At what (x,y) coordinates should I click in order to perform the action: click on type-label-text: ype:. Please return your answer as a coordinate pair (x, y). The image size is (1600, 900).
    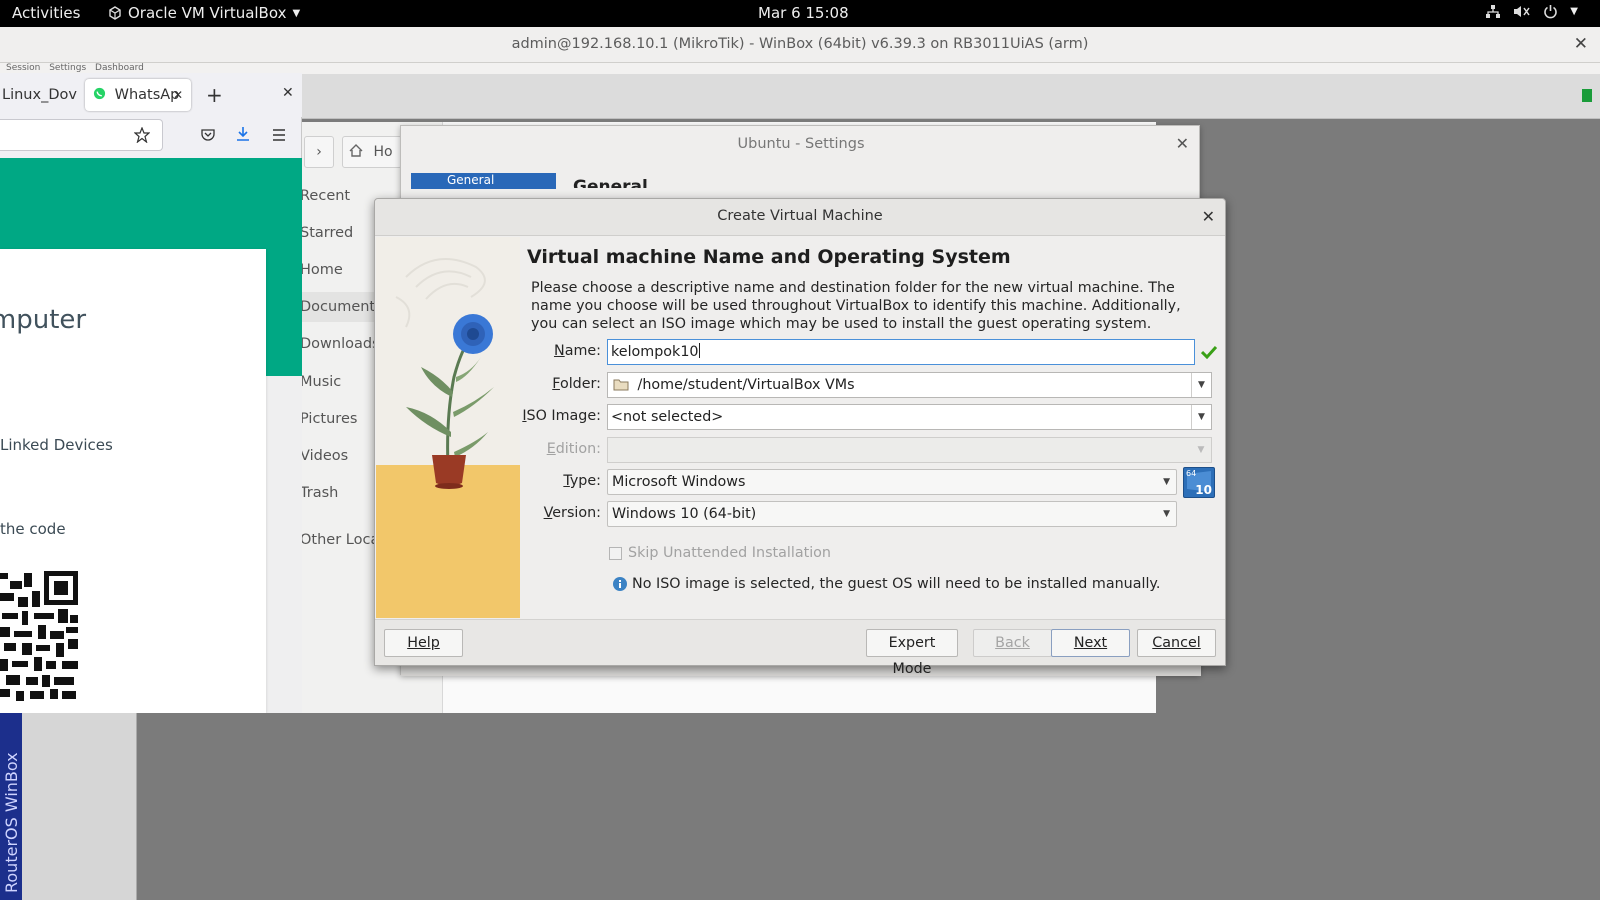
    Looking at the image, I should click on (585, 481).